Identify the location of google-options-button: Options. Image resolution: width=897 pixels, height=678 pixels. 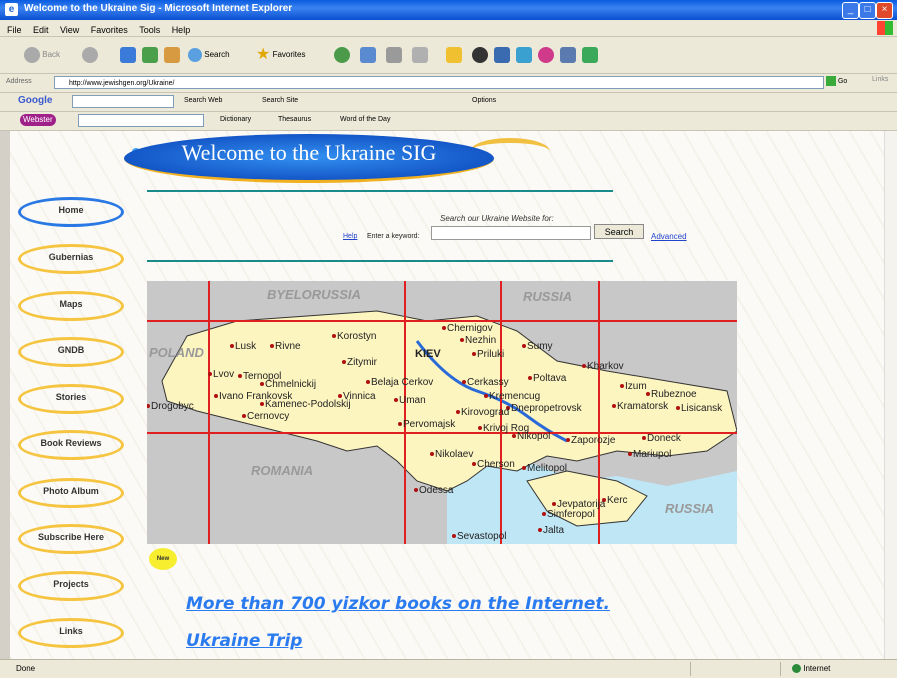
(484, 100).